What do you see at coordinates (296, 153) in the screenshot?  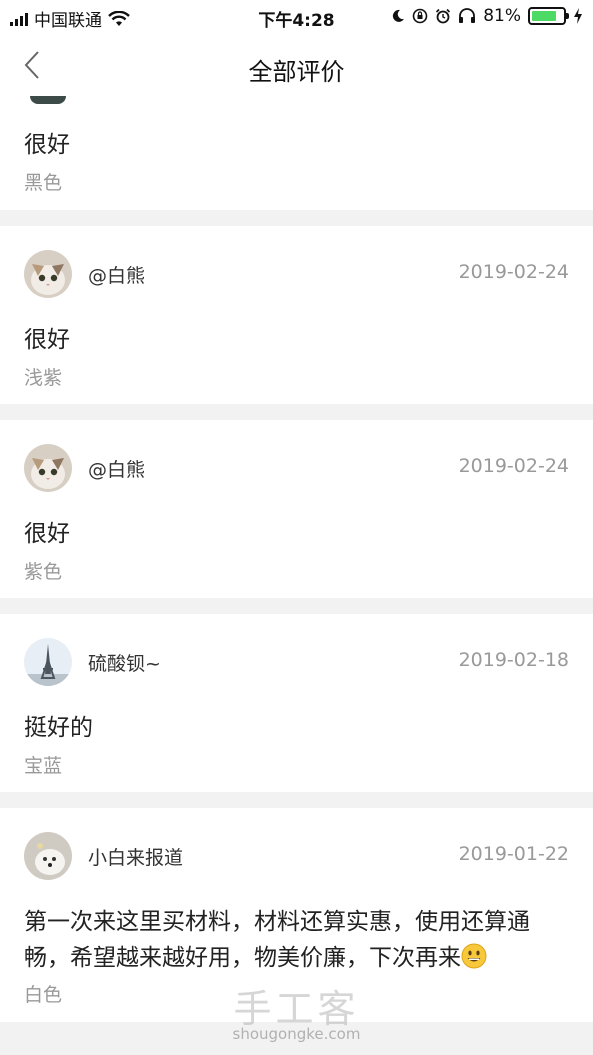 I see `review-card: 很好 黑色` at bounding box center [296, 153].